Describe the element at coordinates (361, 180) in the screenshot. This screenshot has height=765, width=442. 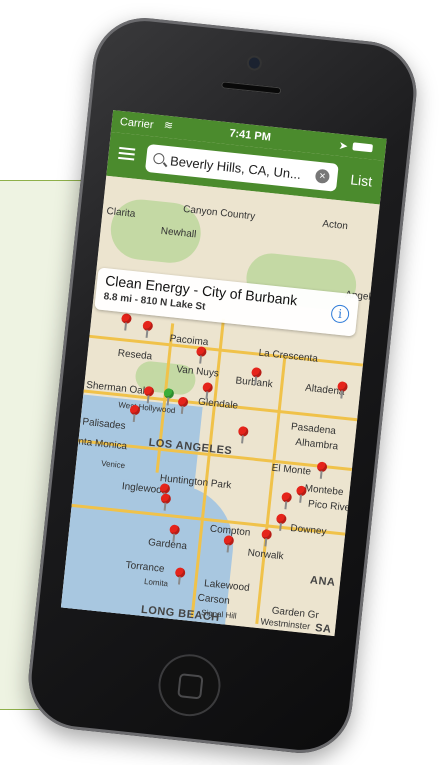
I see `list-button: List` at that location.